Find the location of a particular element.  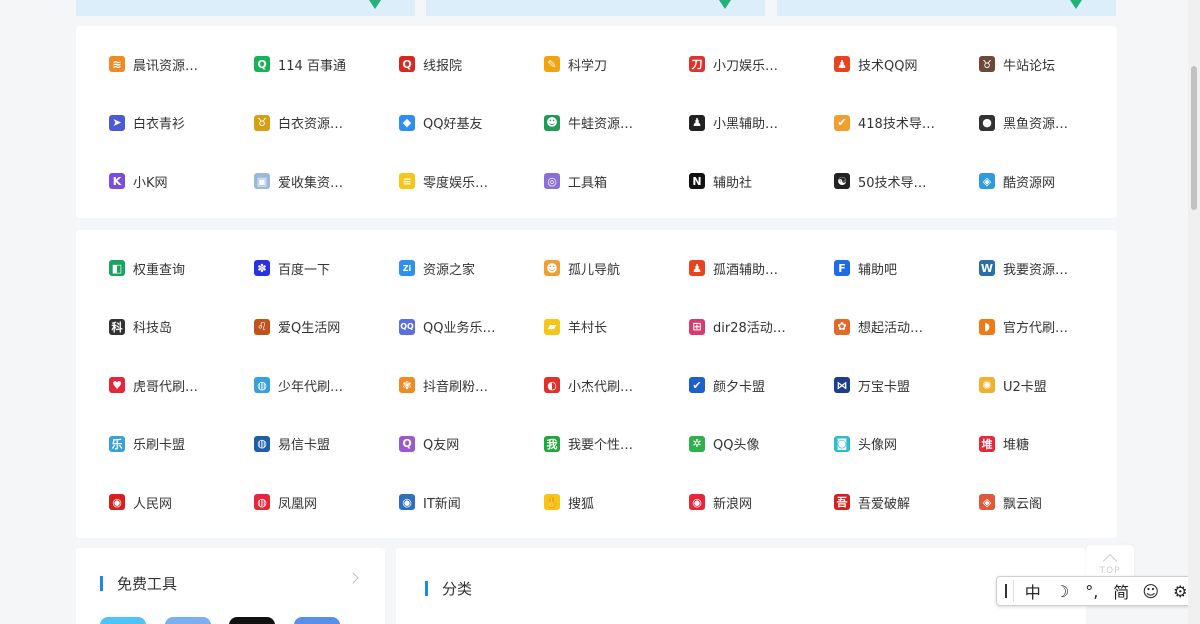

site-link: ◈ 酷资源网 is located at coordinates (1049, 181).